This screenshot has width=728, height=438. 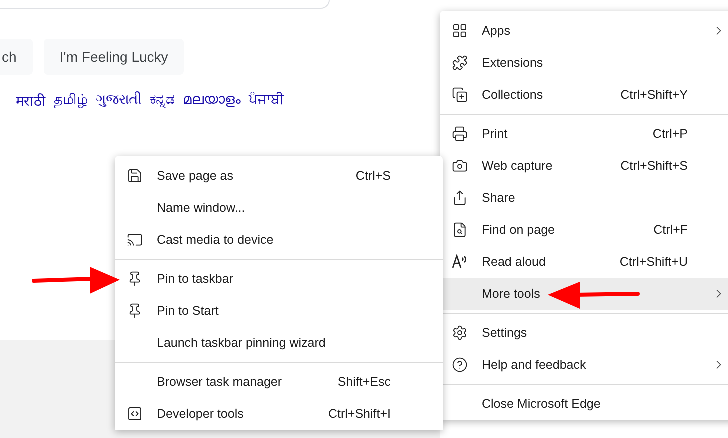 I want to click on camera-icon, so click(x=460, y=166).